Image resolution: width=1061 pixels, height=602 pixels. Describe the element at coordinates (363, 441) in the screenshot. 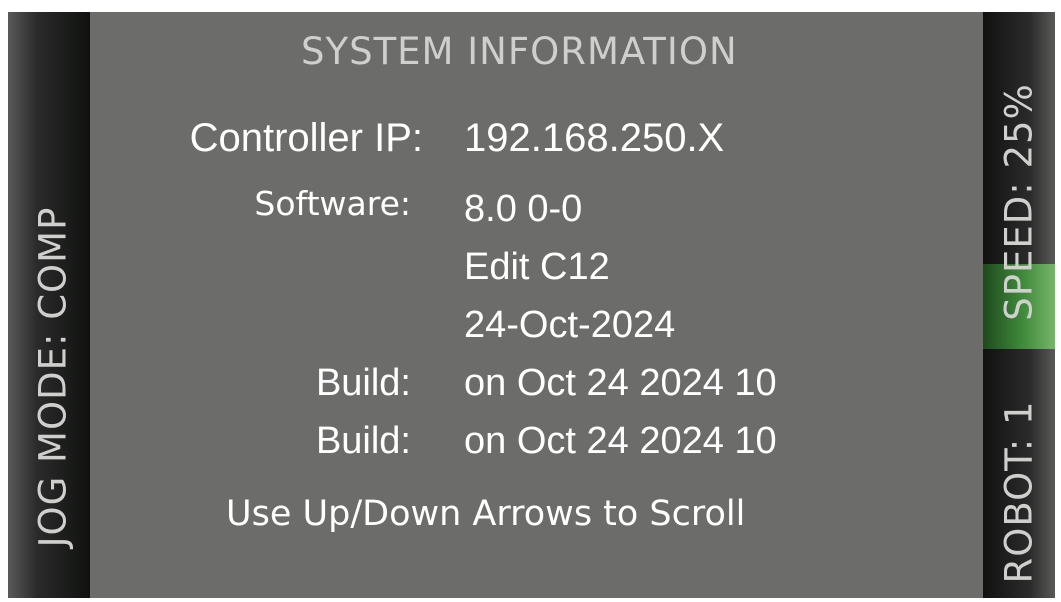

I see `build-label-2: Build:` at that location.